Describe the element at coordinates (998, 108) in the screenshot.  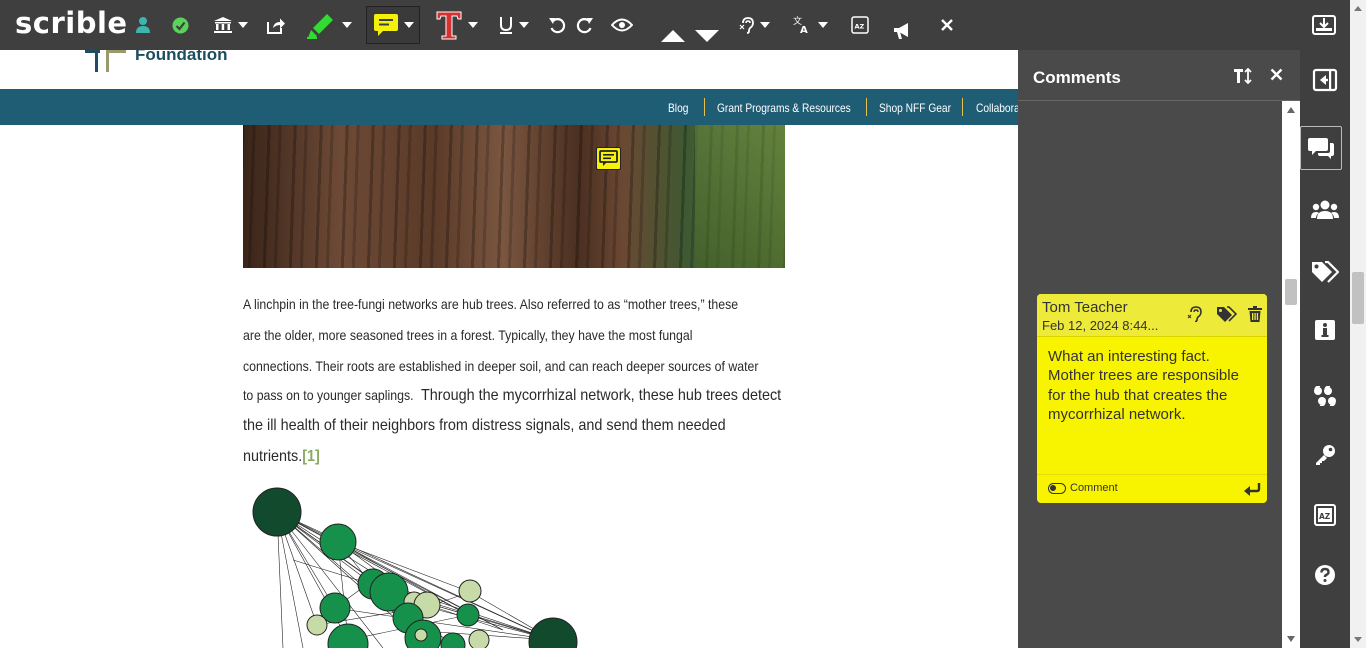
I see `nav-link-collaborate: Collabora` at that location.